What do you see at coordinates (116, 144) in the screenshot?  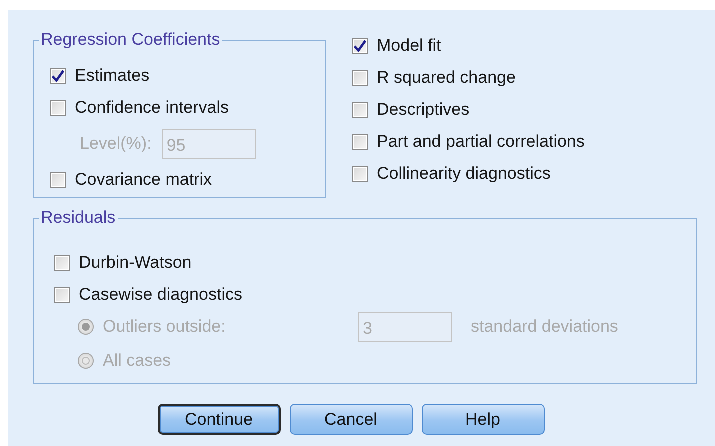 I see `field-label: Level(%):` at bounding box center [116, 144].